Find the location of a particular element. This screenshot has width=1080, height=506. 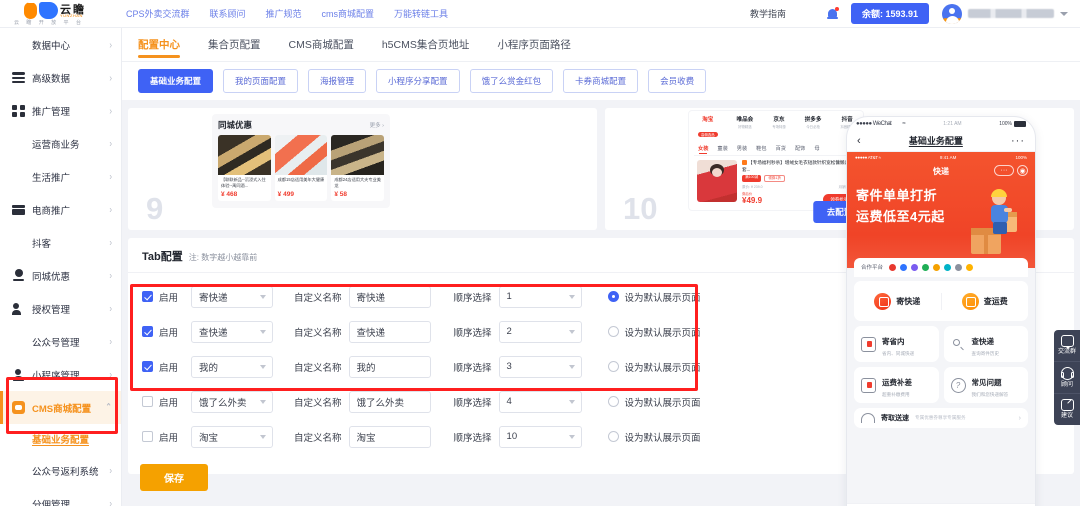

category-tab-4: 百货 is located at coordinates (781, 148).